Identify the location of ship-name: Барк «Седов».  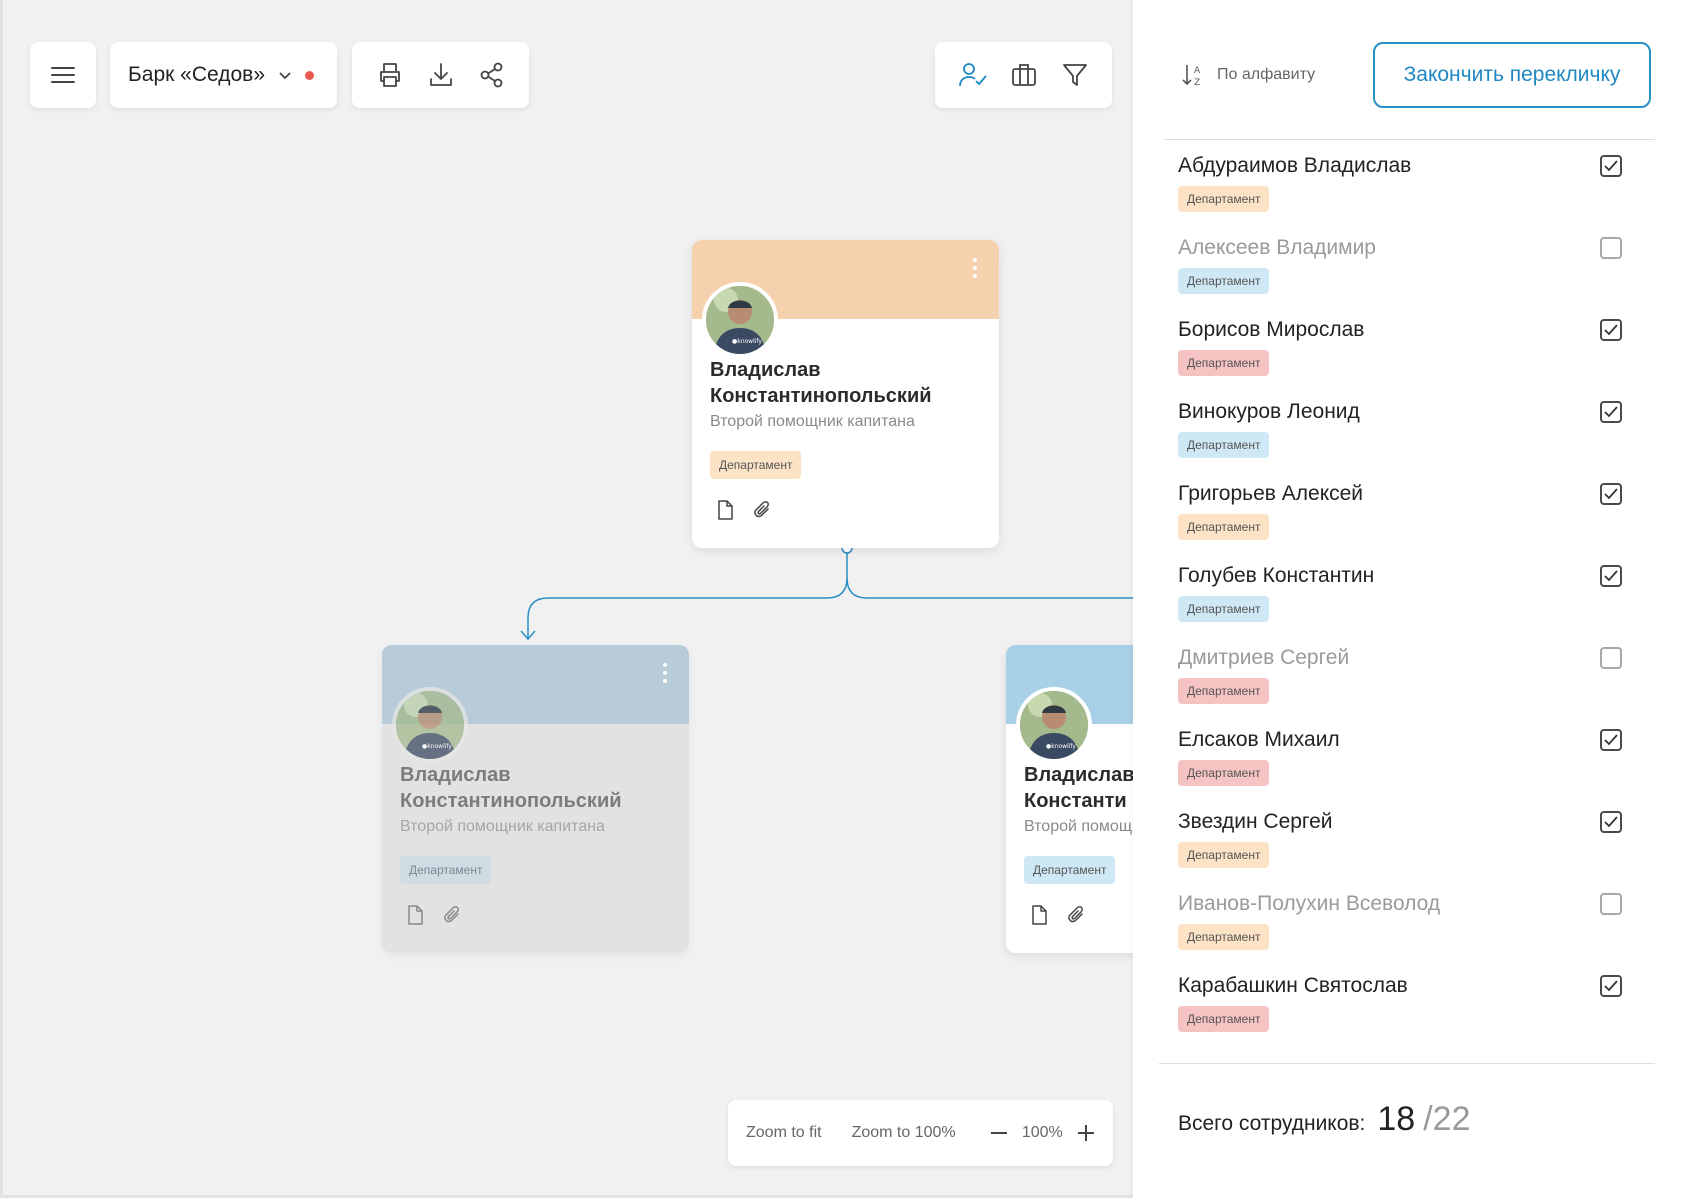
(196, 74).